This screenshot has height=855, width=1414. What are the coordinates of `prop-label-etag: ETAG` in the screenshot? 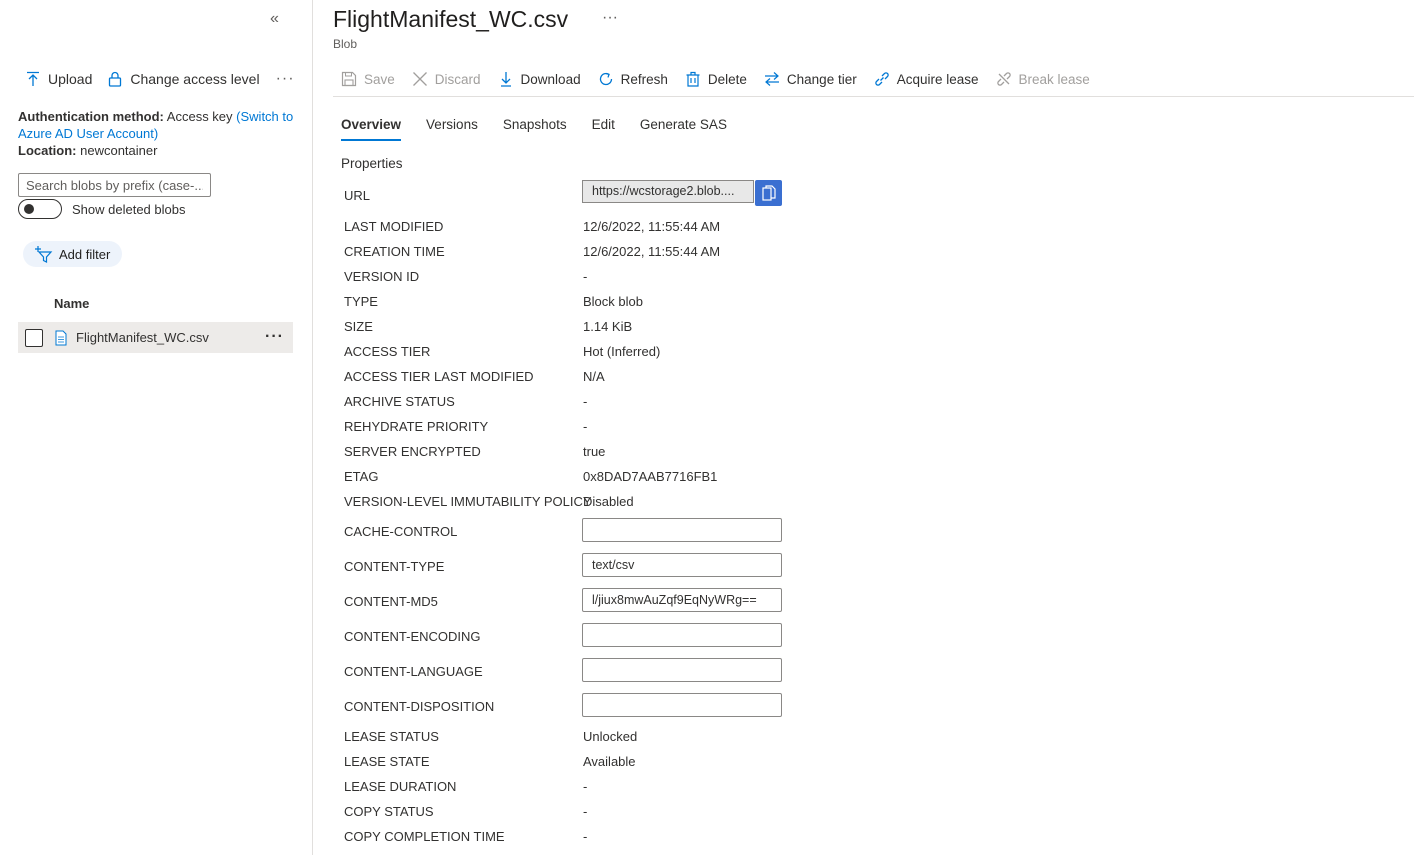 It's located at (361, 476).